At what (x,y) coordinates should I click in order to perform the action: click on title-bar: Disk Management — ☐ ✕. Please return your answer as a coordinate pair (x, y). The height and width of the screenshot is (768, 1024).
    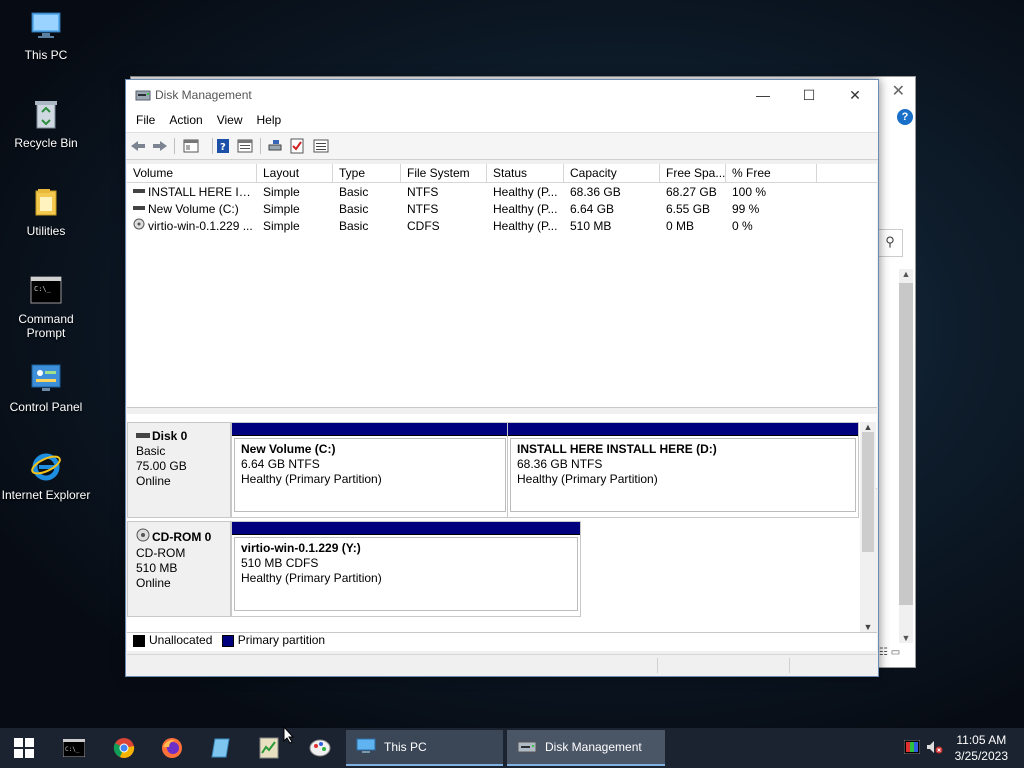
    Looking at the image, I should click on (502, 95).